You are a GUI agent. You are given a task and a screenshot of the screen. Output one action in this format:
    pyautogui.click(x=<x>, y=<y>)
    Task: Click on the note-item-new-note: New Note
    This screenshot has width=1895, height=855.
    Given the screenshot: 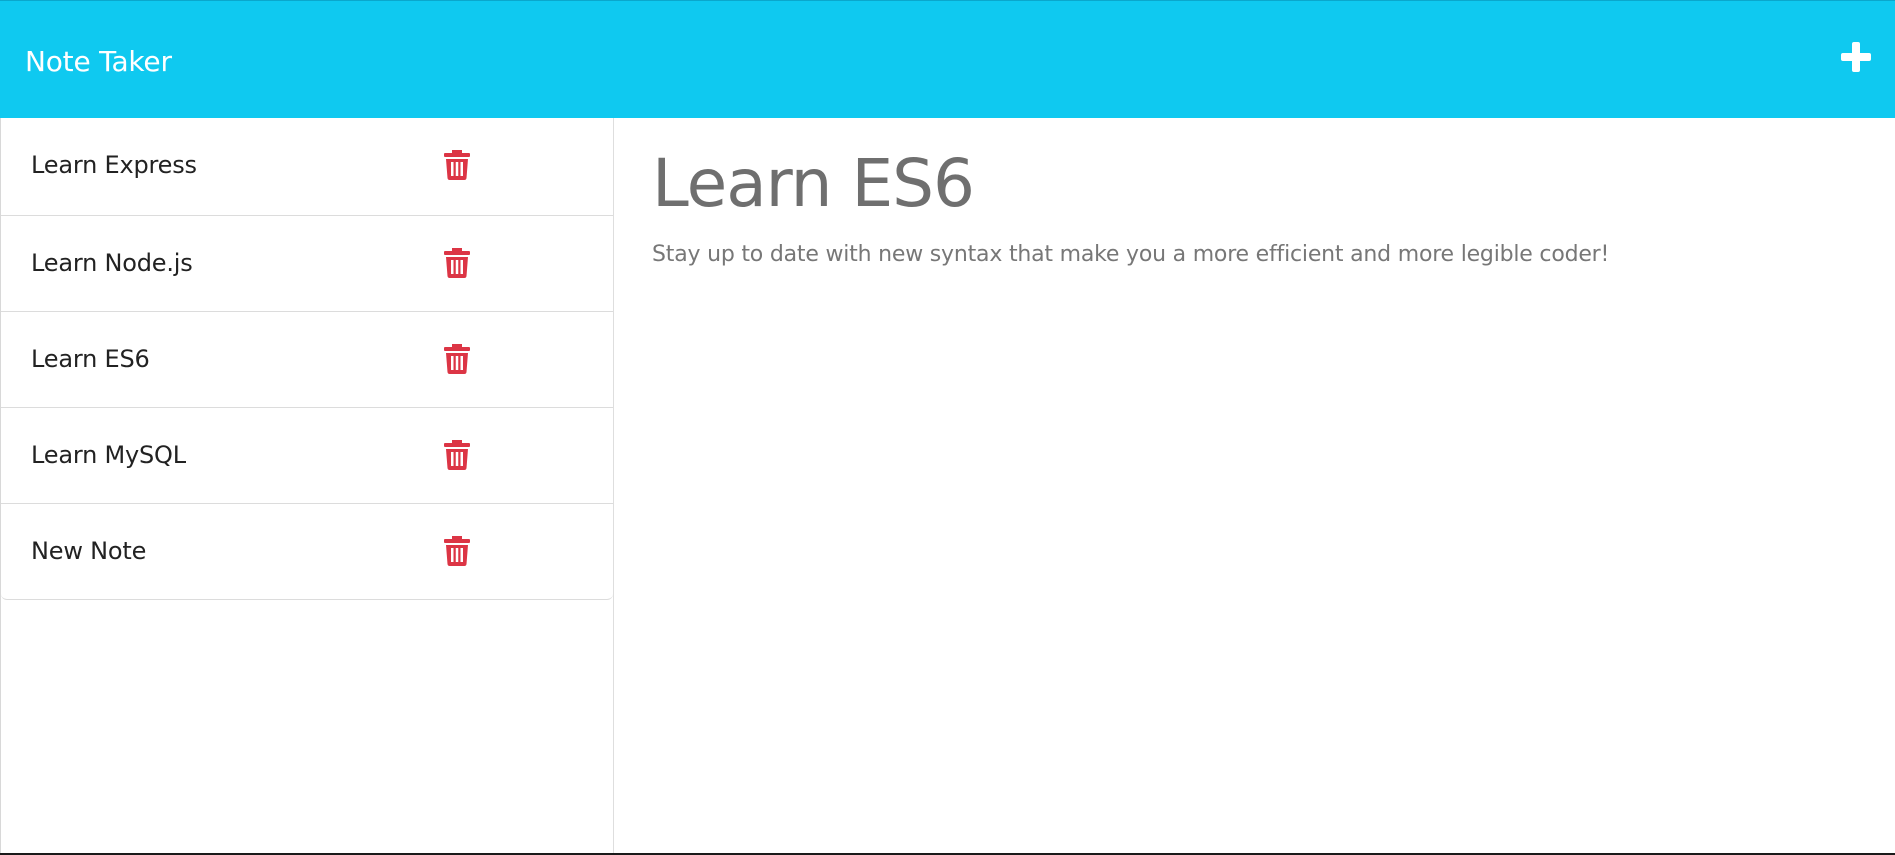 What is the action you would take?
    pyautogui.click(x=307, y=551)
    